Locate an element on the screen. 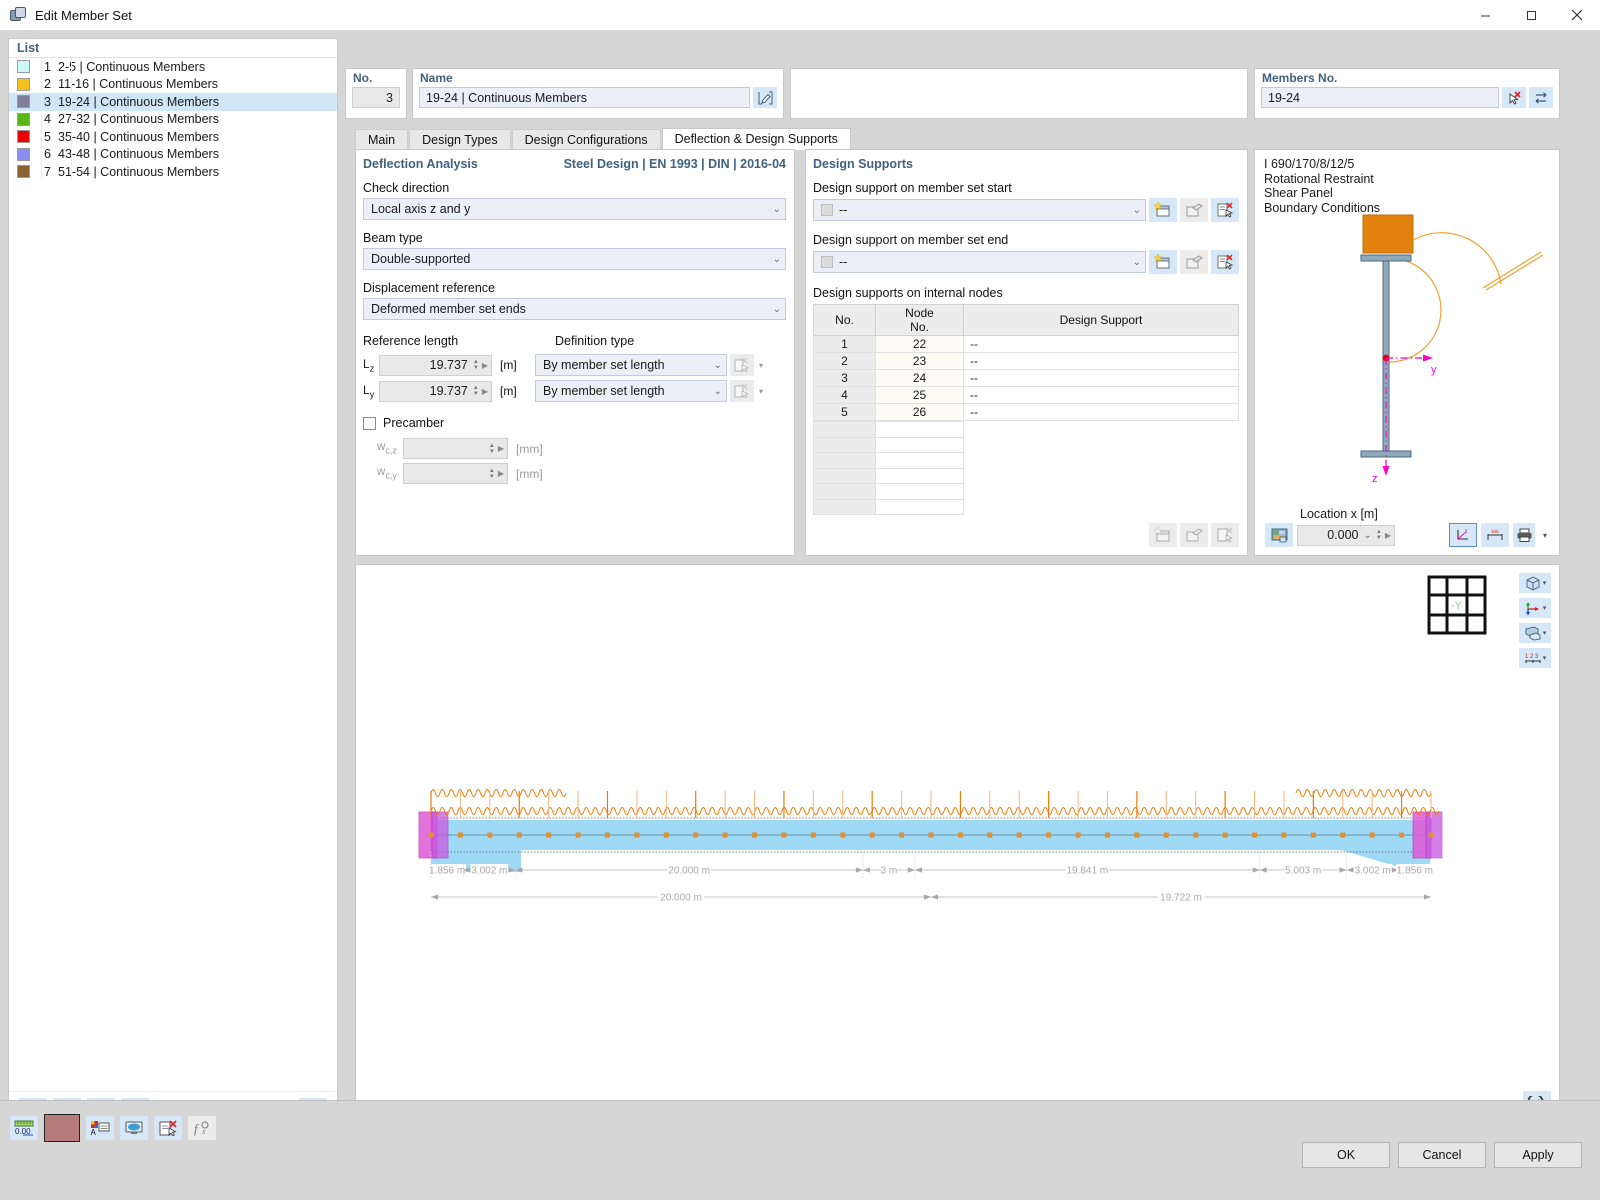 This screenshot has height=1200, width=1600. show-axes-button: y is located at coordinates (1463, 535).